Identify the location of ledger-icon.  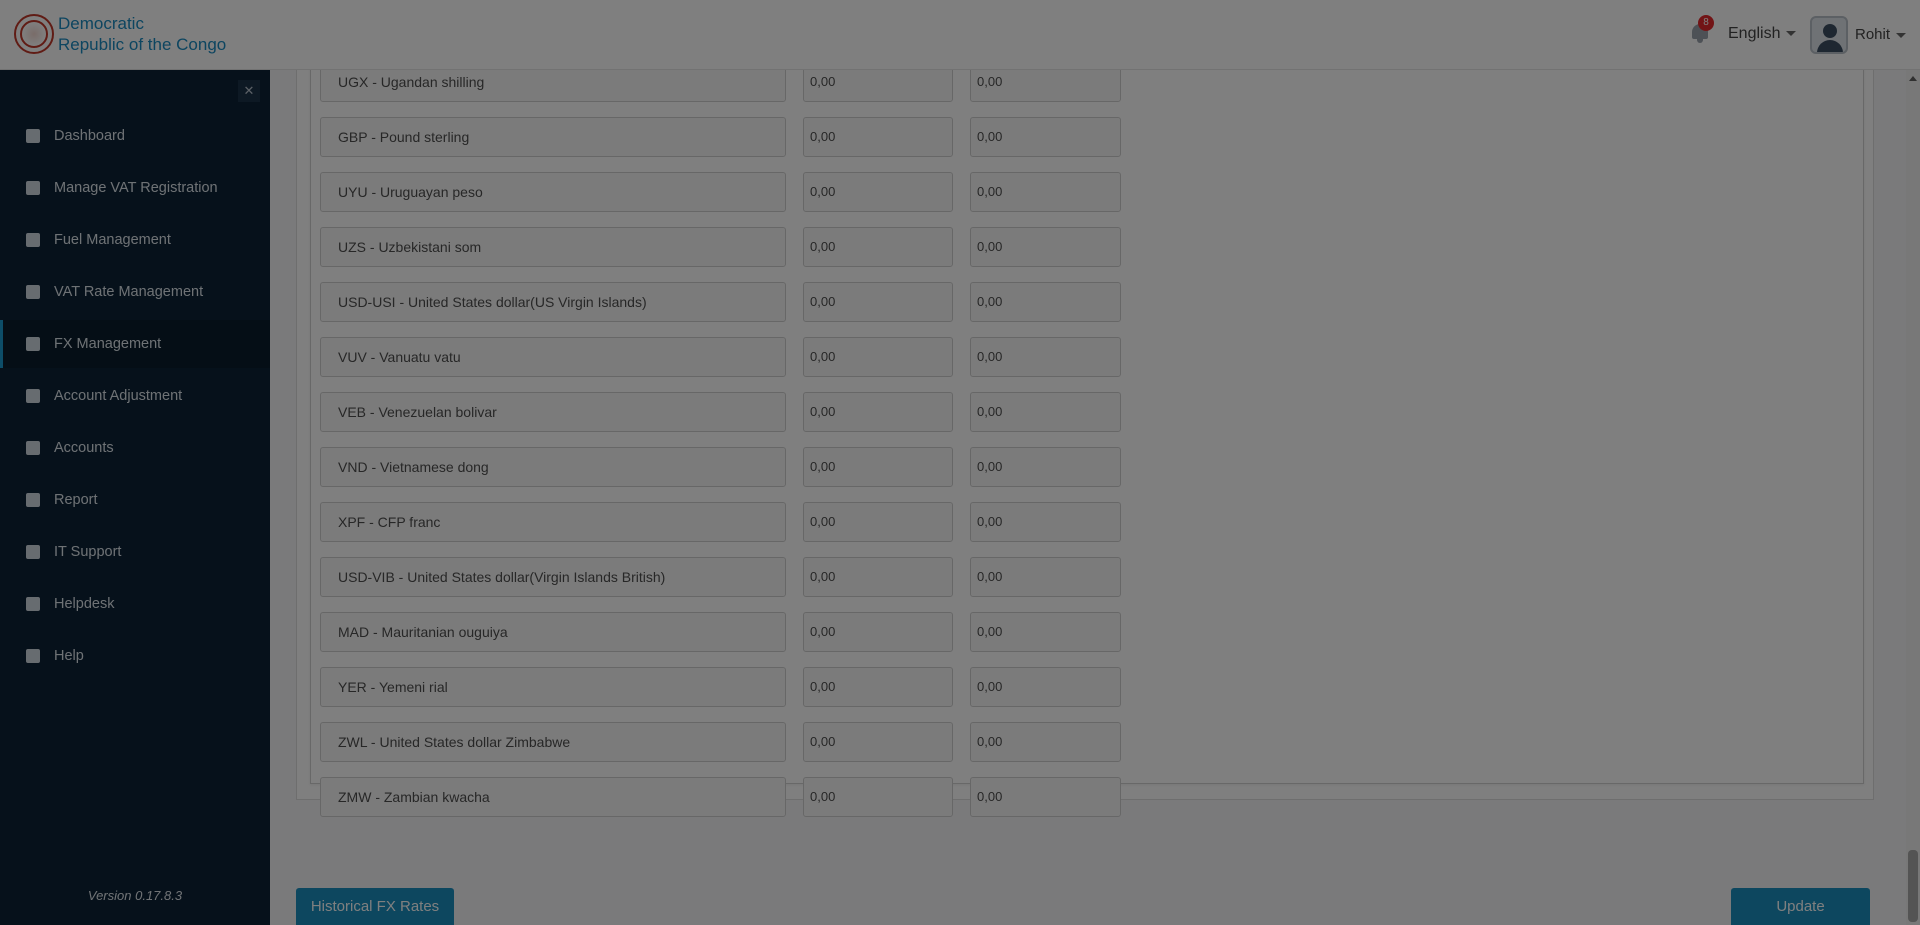
(33, 448).